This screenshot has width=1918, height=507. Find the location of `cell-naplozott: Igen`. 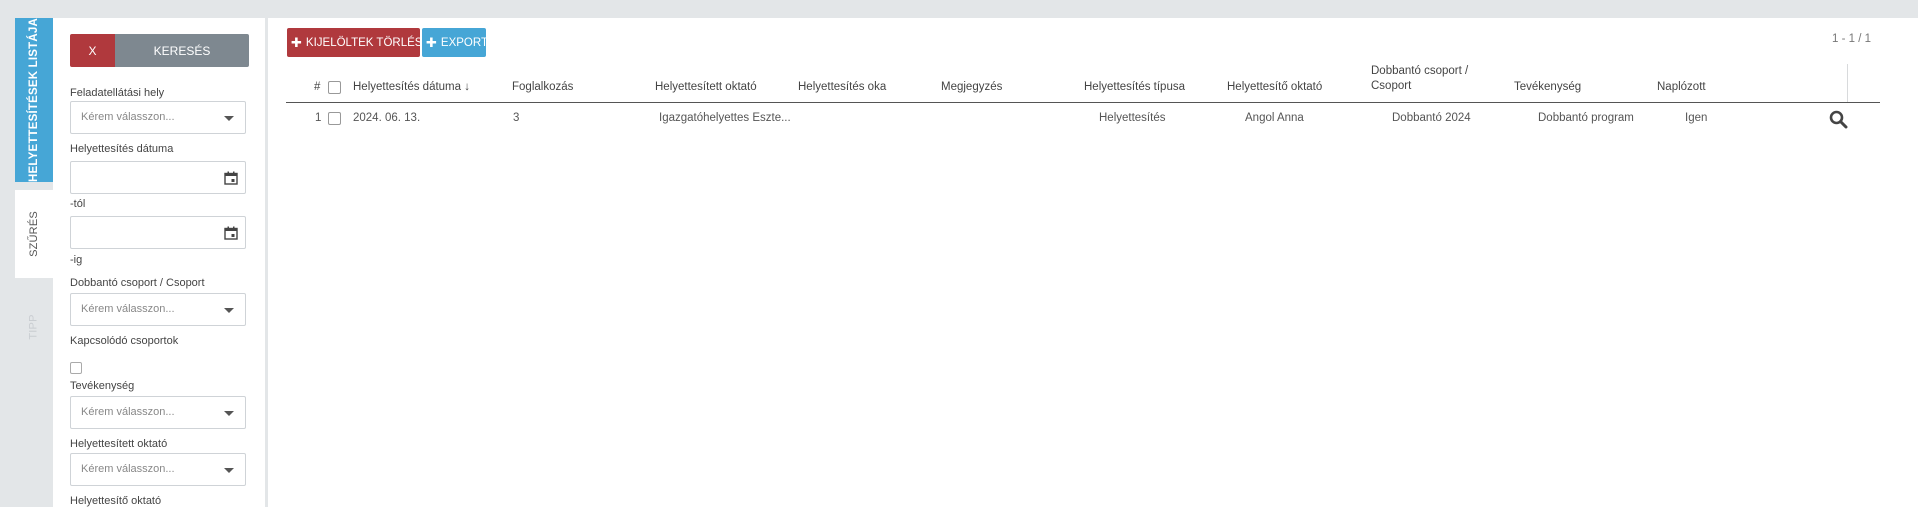

cell-naplozott: Igen is located at coordinates (1696, 118).